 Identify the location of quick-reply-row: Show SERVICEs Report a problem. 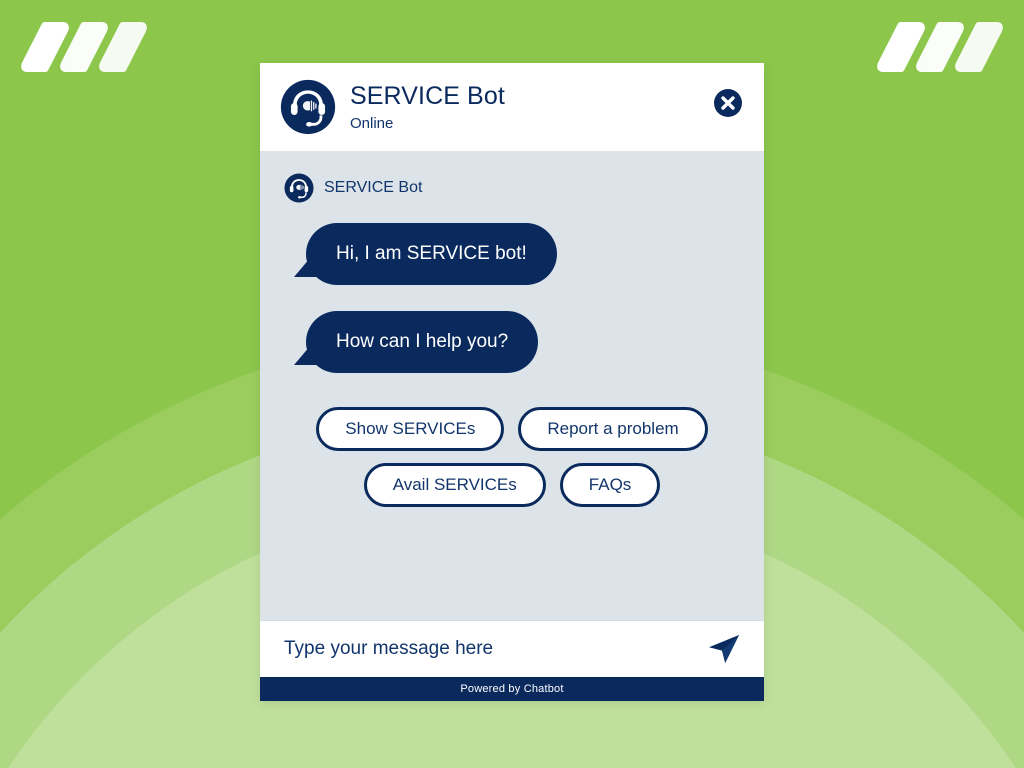
(512, 429).